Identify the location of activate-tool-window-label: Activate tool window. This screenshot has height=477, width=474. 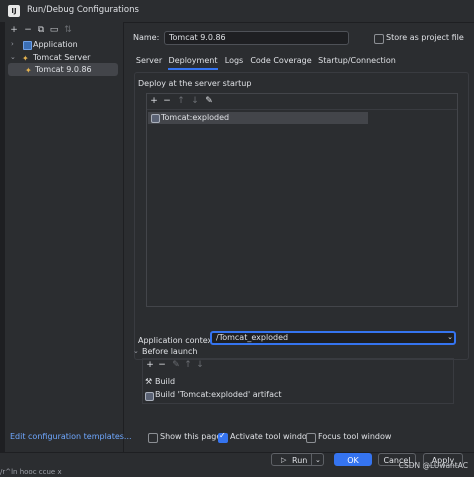
(272, 436).